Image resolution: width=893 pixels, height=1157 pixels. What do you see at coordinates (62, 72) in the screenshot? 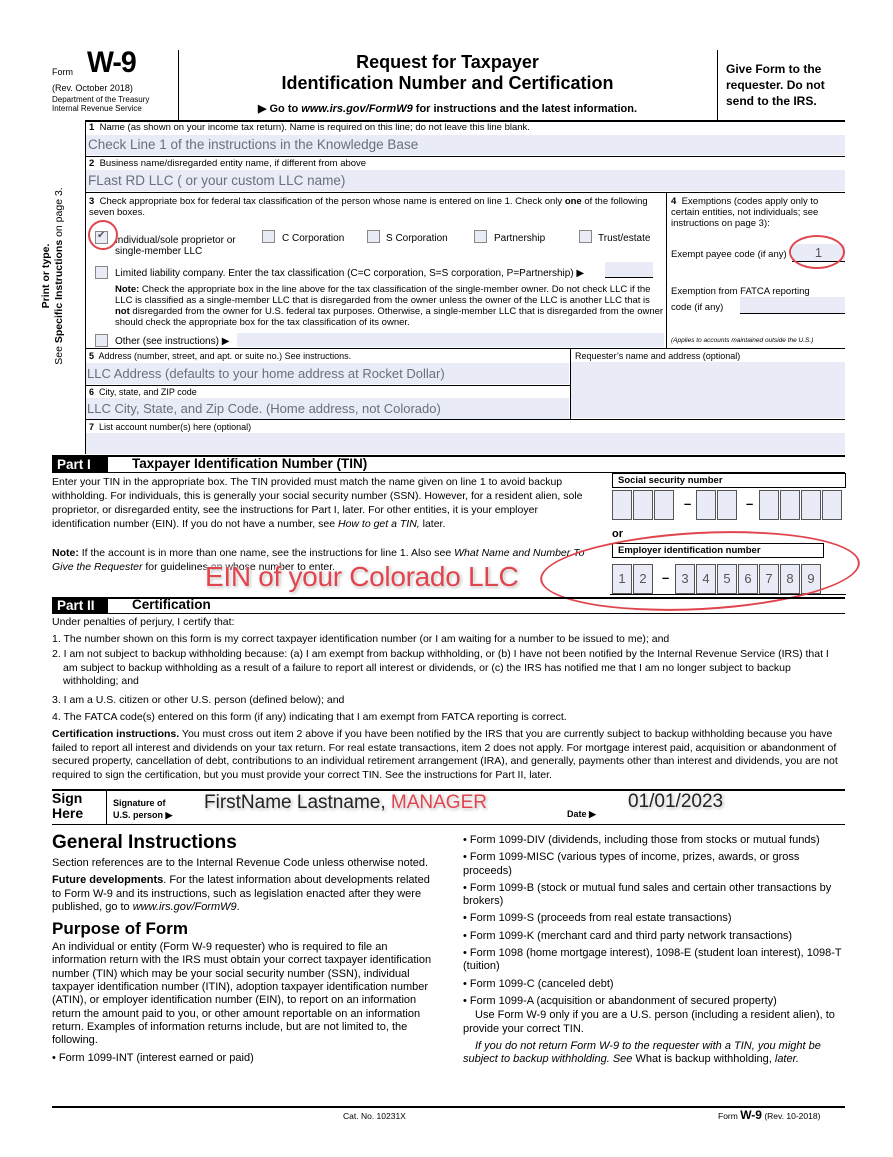
I see `form-word: Form` at bounding box center [62, 72].